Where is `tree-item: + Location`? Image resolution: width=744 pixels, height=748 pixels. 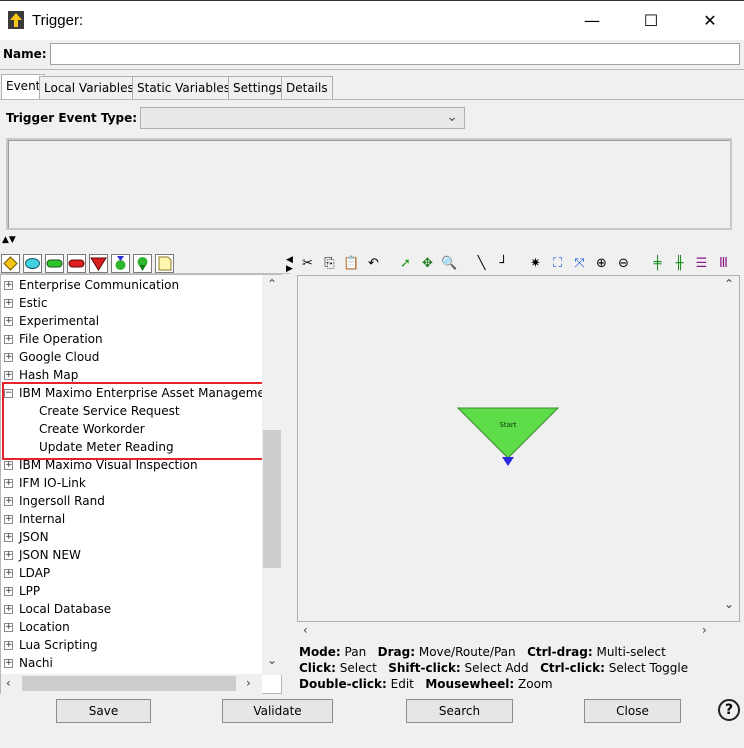 tree-item: + Location is located at coordinates (37, 627).